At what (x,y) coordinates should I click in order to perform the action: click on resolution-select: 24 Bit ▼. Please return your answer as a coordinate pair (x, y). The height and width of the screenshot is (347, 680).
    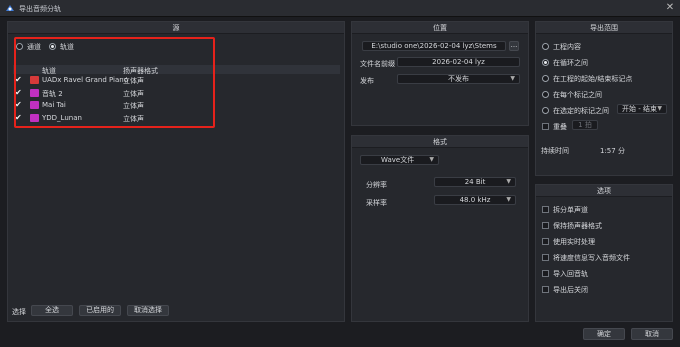
    Looking at the image, I should click on (475, 182).